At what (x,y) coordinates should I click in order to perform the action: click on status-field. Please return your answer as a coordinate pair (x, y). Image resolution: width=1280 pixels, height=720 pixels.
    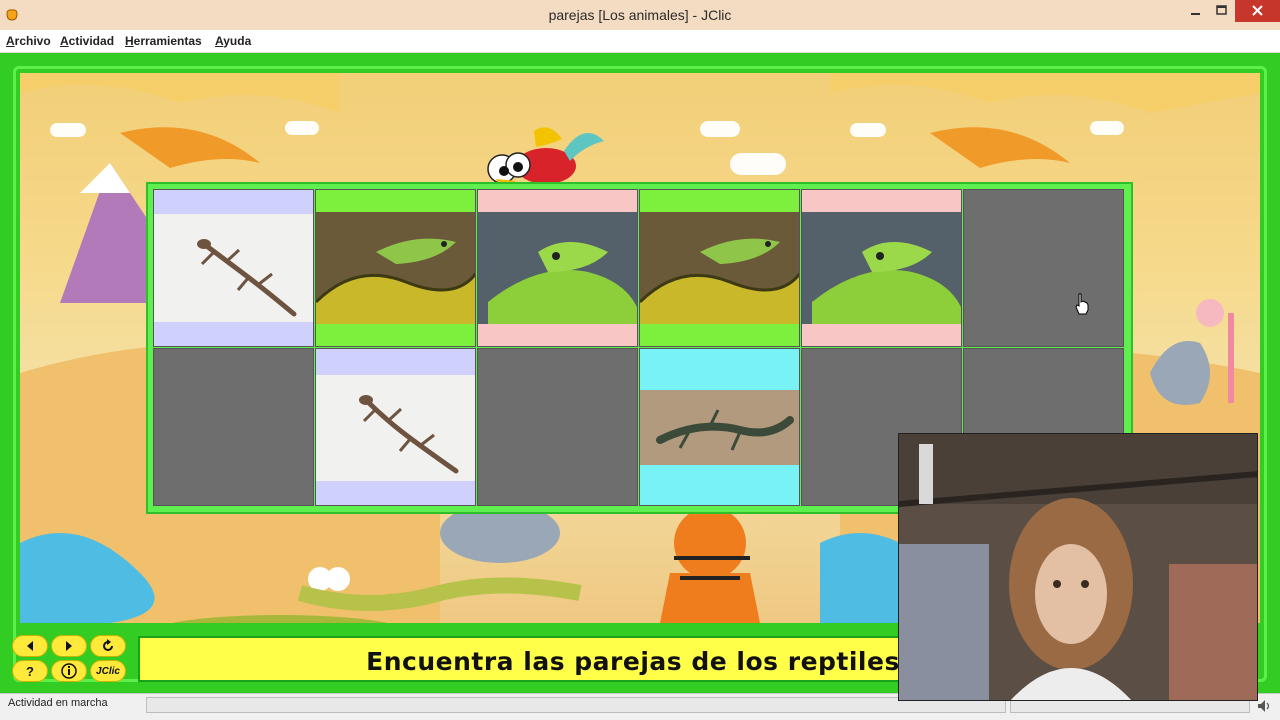
    Looking at the image, I should click on (576, 705).